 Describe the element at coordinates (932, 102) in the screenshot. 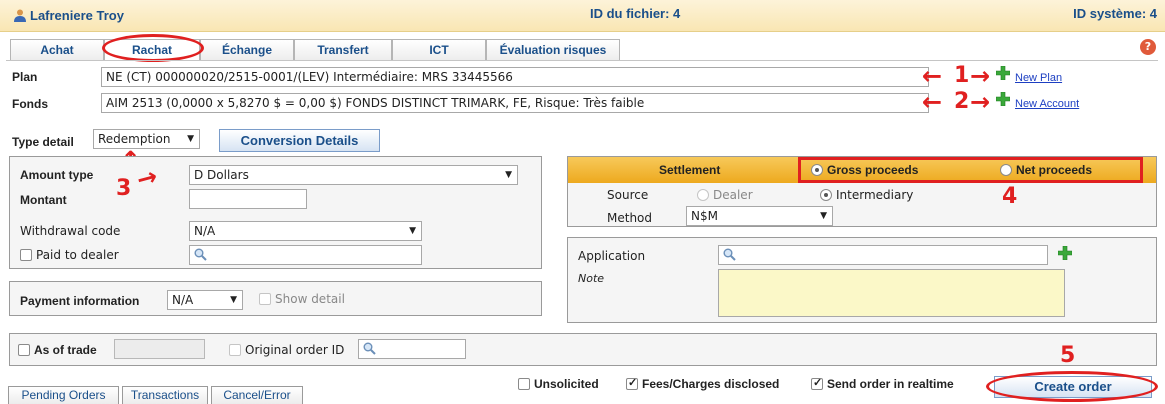

I see `annotation-arrow-2: ←` at that location.